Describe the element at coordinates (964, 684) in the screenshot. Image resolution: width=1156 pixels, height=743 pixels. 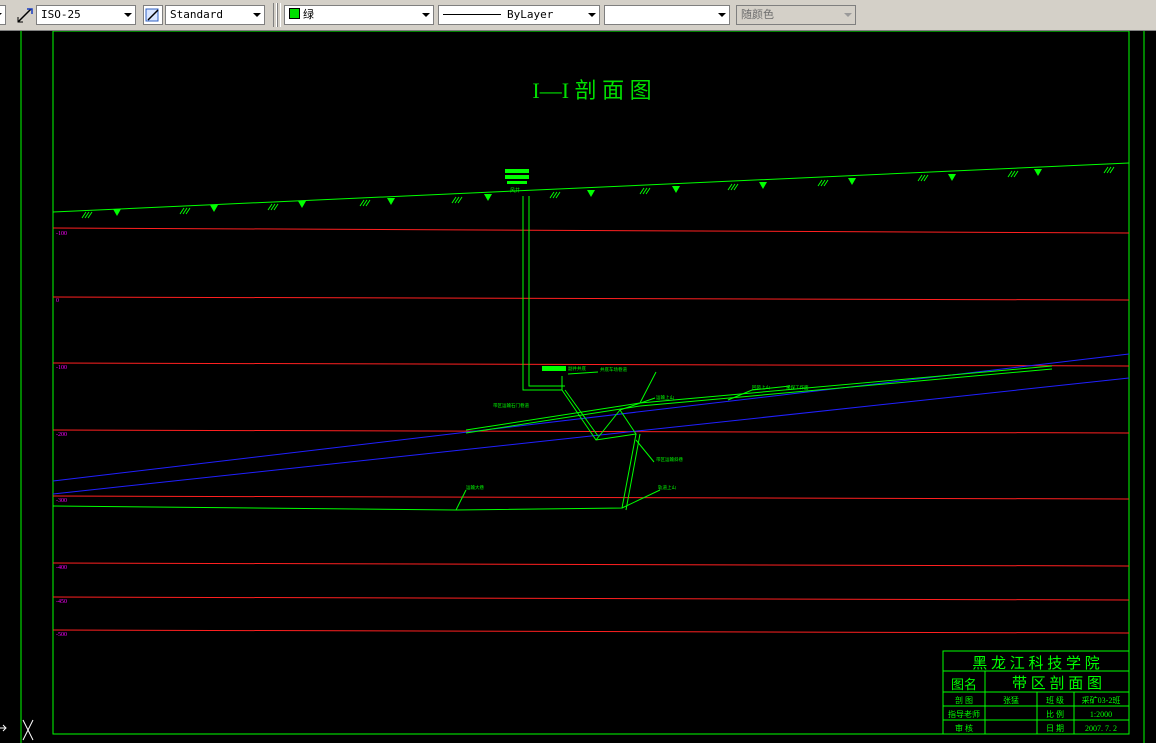
I see `drawing-name-label: 图名` at that location.